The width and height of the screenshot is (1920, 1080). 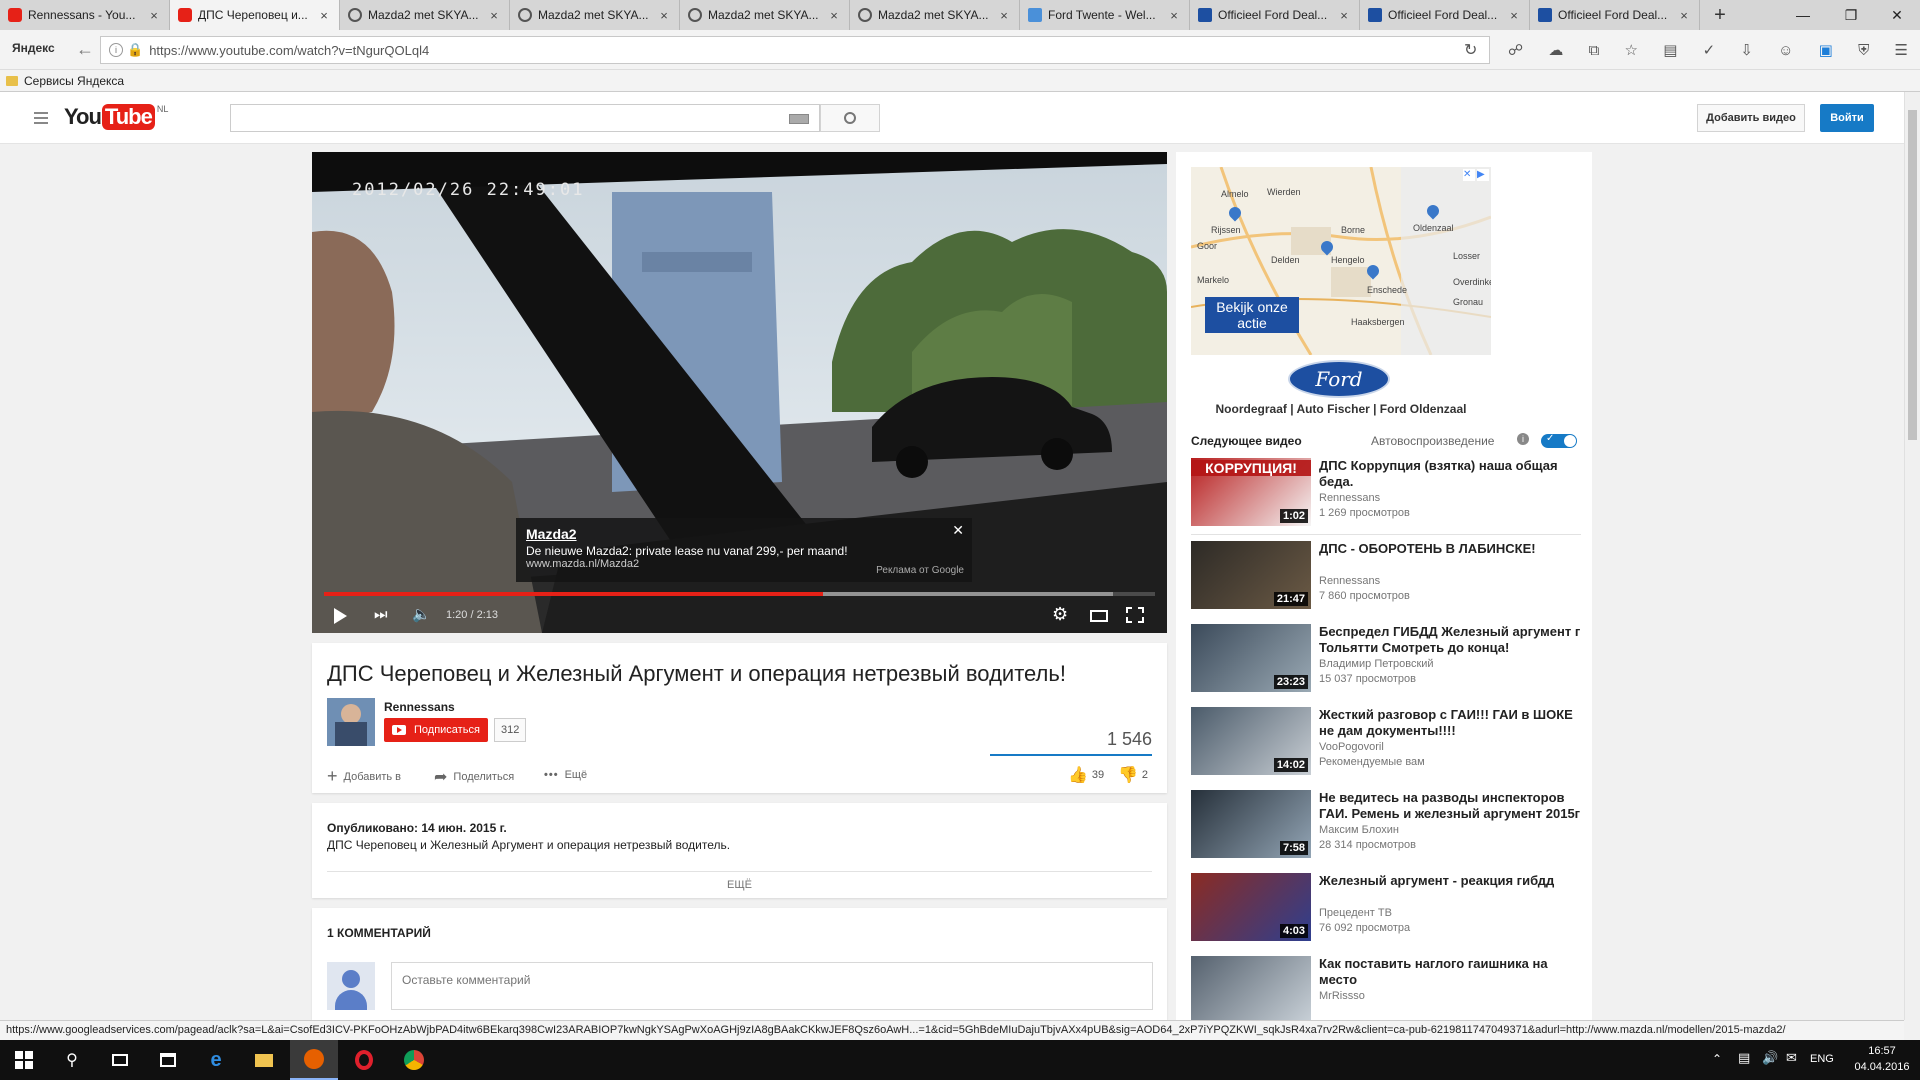 I want to click on close-ad-x-icon: ✕, so click(x=1469, y=175).